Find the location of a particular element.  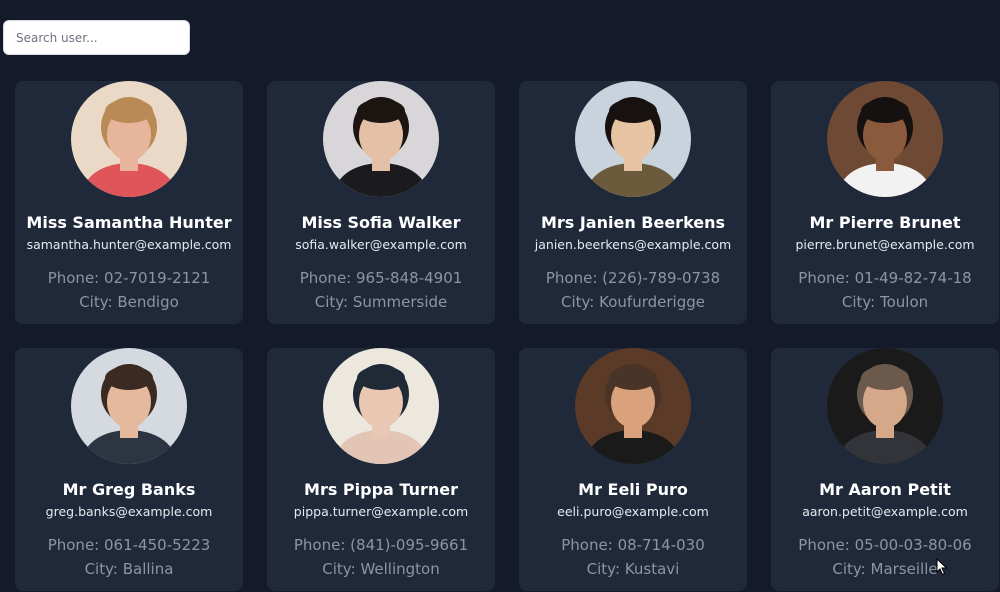

user-city: City: Marseille is located at coordinates (885, 569).